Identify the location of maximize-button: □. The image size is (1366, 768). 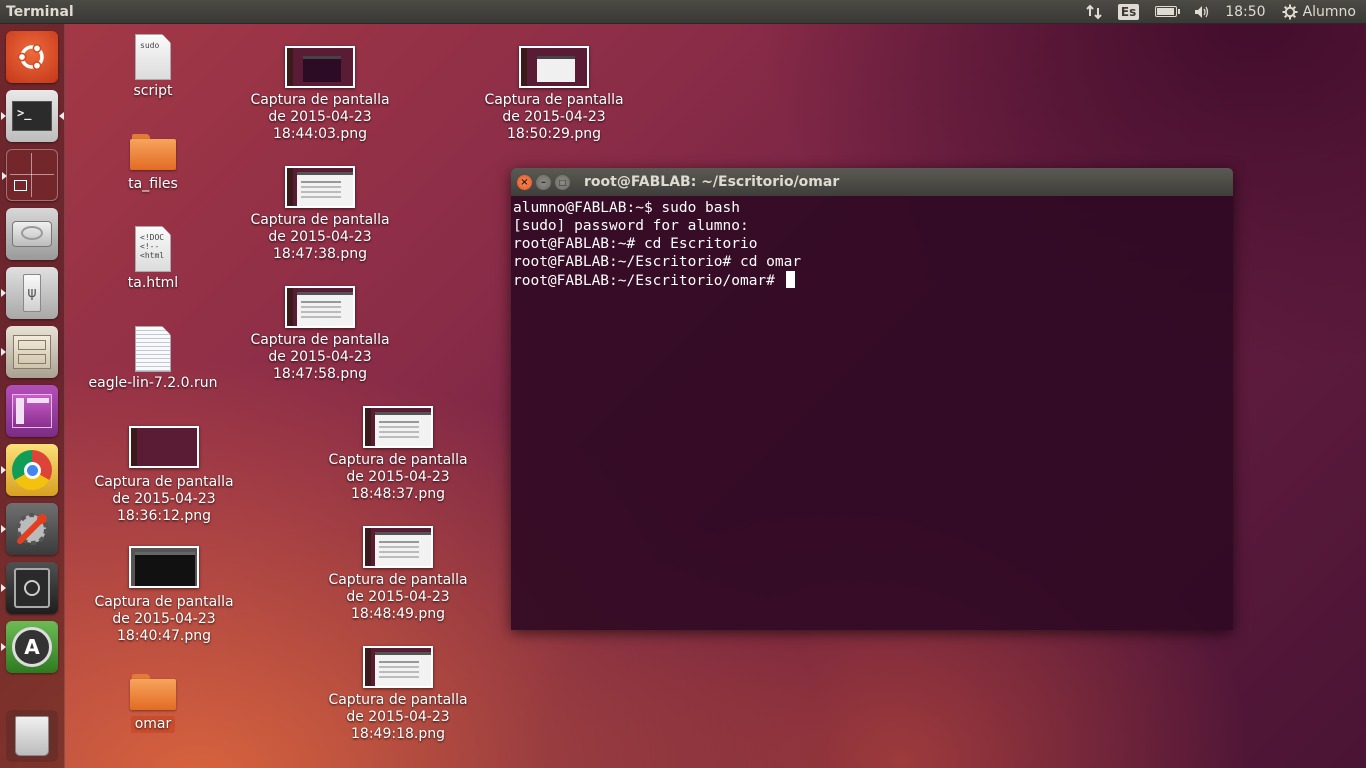
(562, 182).